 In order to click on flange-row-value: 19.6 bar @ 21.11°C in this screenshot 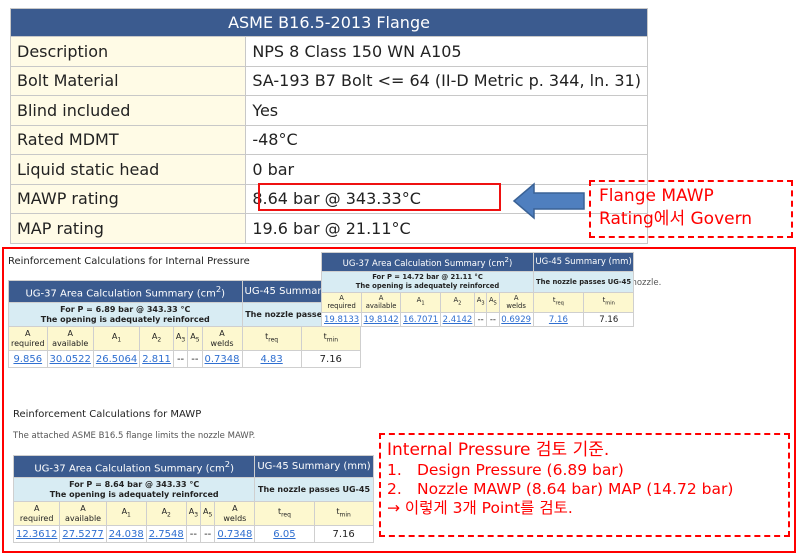, I will do `click(446, 228)`.